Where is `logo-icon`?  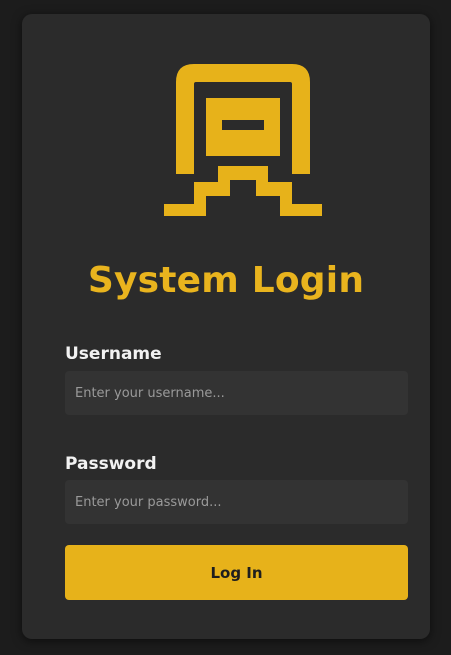 logo-icon is located at coordinates (243, 140).